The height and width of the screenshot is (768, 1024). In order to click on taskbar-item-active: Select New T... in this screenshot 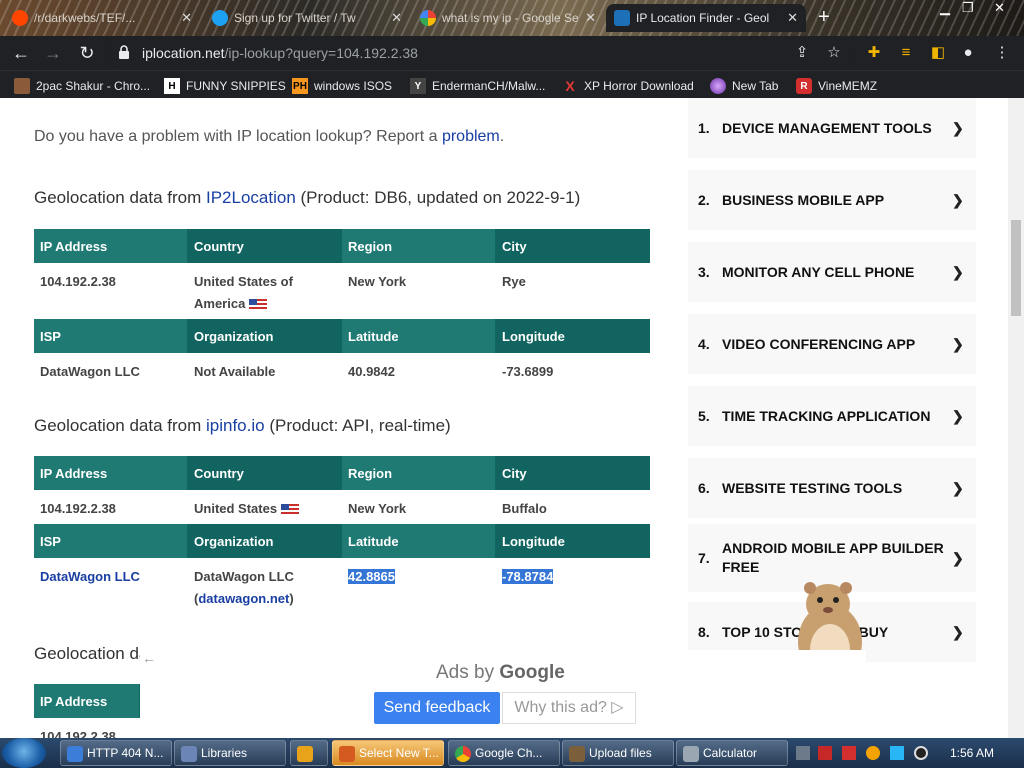, I will do `click(388, 753)`.